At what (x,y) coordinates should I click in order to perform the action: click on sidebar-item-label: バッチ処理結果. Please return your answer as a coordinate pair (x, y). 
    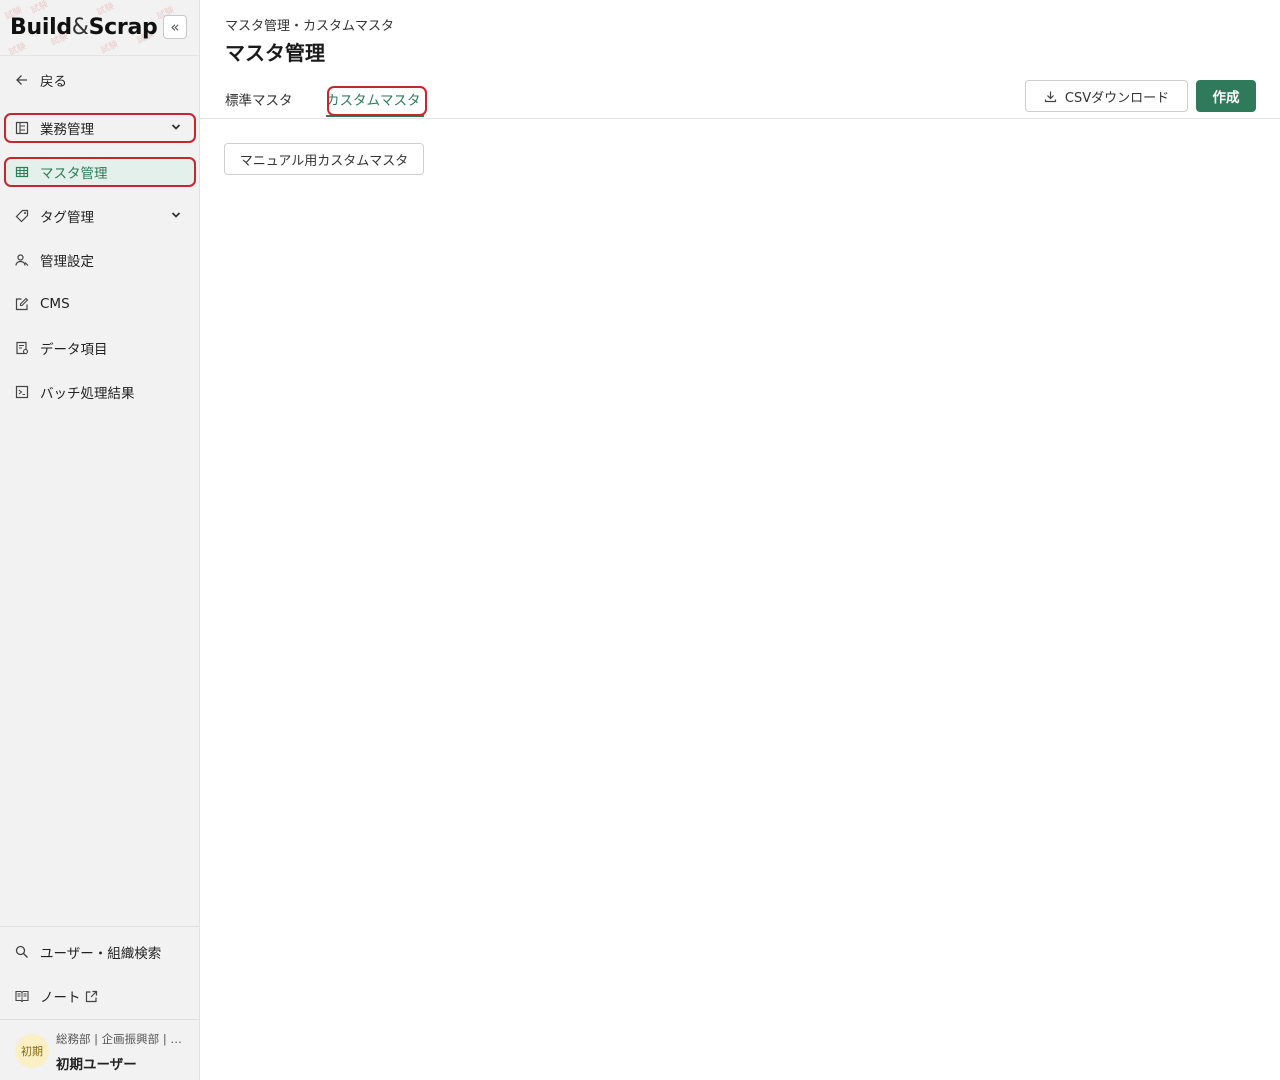
    Looking at the image, I should click on (87, 394).